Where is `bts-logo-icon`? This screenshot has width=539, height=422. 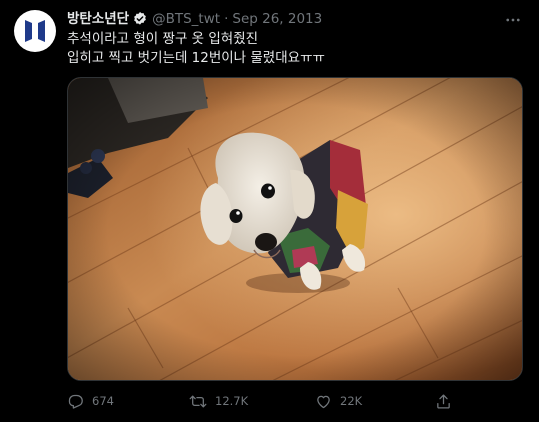 bts-logo-icon is located at coordinates (35, 31).